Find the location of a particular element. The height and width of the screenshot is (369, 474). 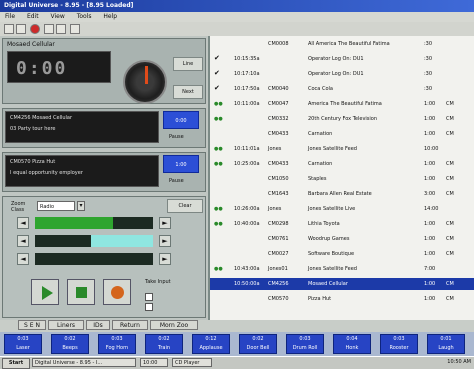

cart-duration: 0:04 is located at coordinates (352, 339).